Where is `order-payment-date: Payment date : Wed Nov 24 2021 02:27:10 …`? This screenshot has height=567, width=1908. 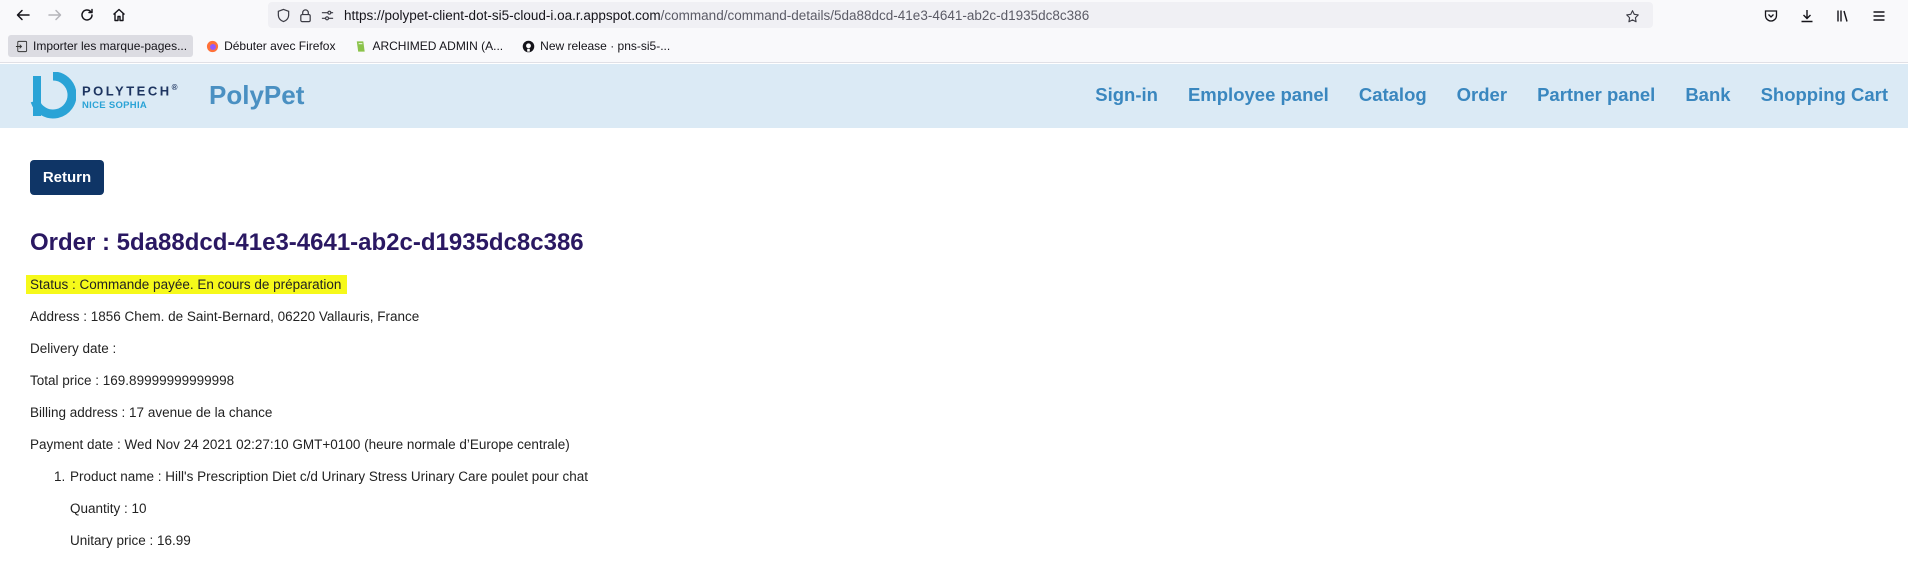
order-payment-date: Payment date : Wed Nov 24 2021 02:27:10 … is located at coordinates (300, 444).